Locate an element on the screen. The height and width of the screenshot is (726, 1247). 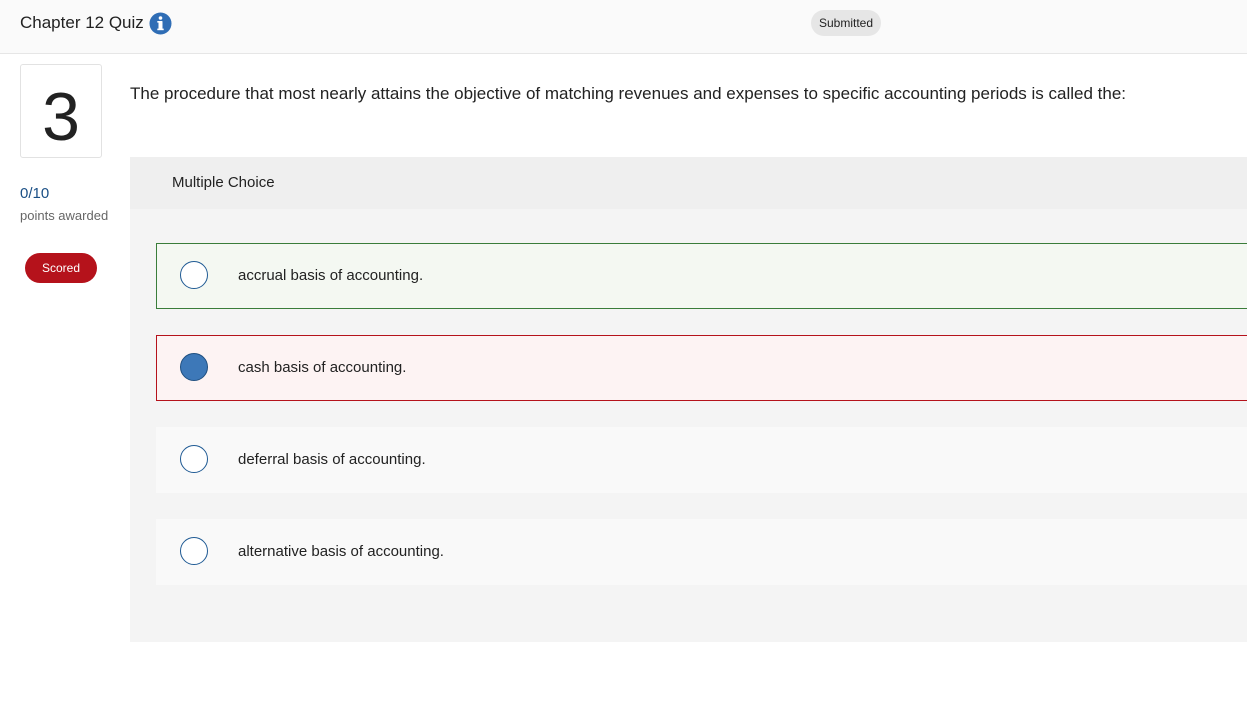
answer-option-label: deferral basis of accounting. is located at coordinates (332, 459).